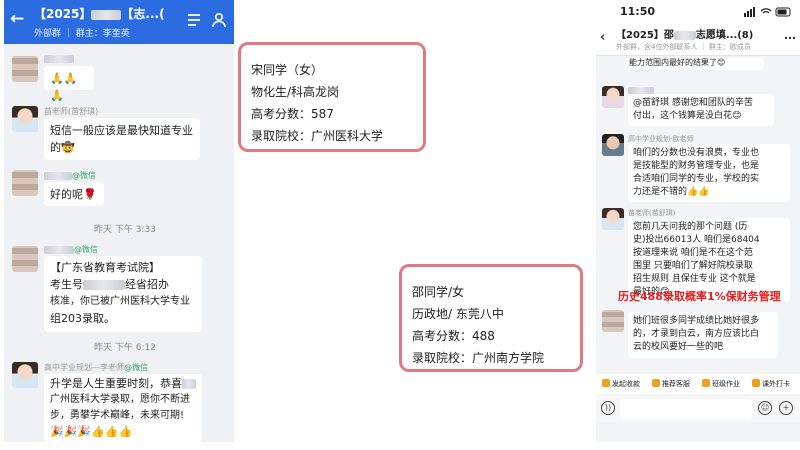 The image size is (800, 450). Describe the element at coordinates (678, 347) in the screenshot. I see `message-line: 云的校风要好一些的吧` at that location.